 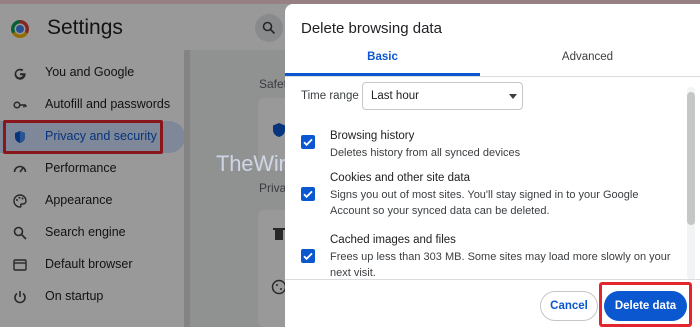 I want to click on time-range-value: Last hour, so click(x=395, y=96).